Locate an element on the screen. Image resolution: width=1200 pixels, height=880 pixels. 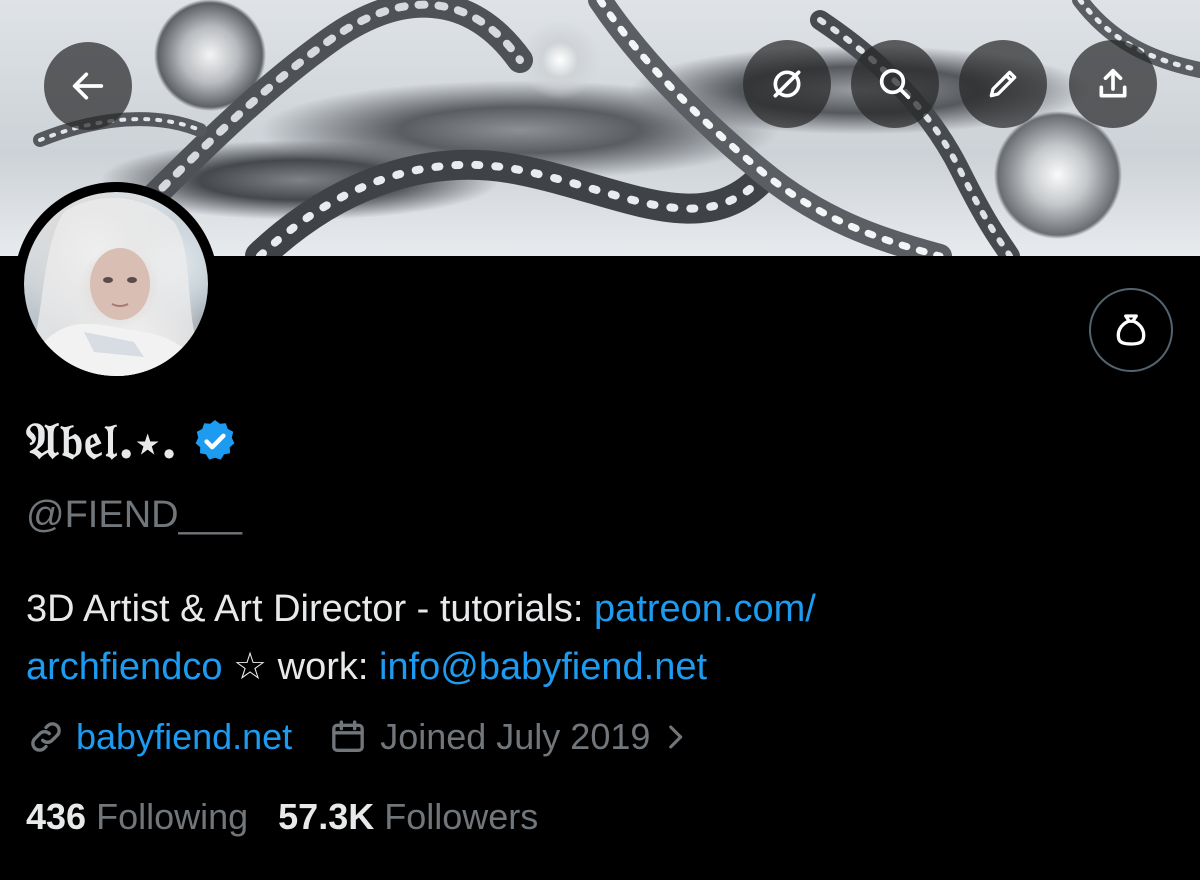
avatar-portrait-art is located at coordinates (116, 287).